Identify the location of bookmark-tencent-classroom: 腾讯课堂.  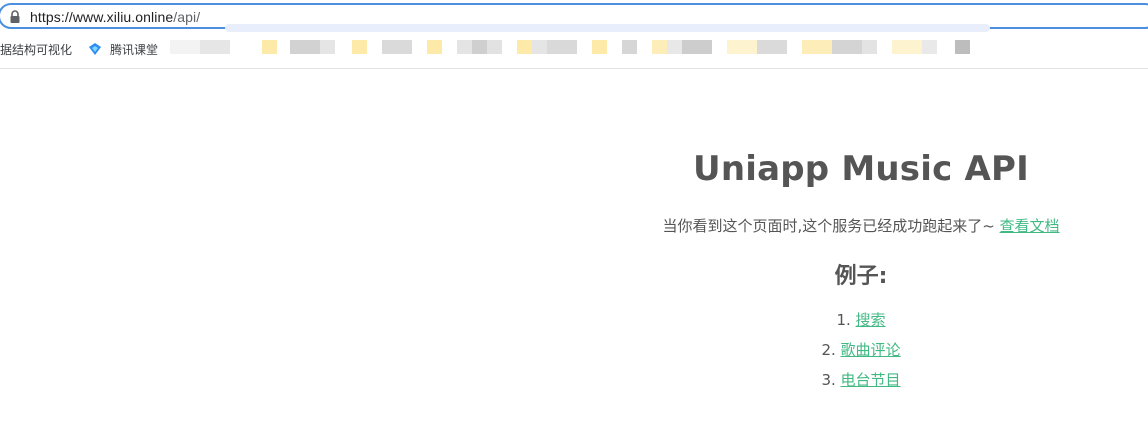
(123, 49).